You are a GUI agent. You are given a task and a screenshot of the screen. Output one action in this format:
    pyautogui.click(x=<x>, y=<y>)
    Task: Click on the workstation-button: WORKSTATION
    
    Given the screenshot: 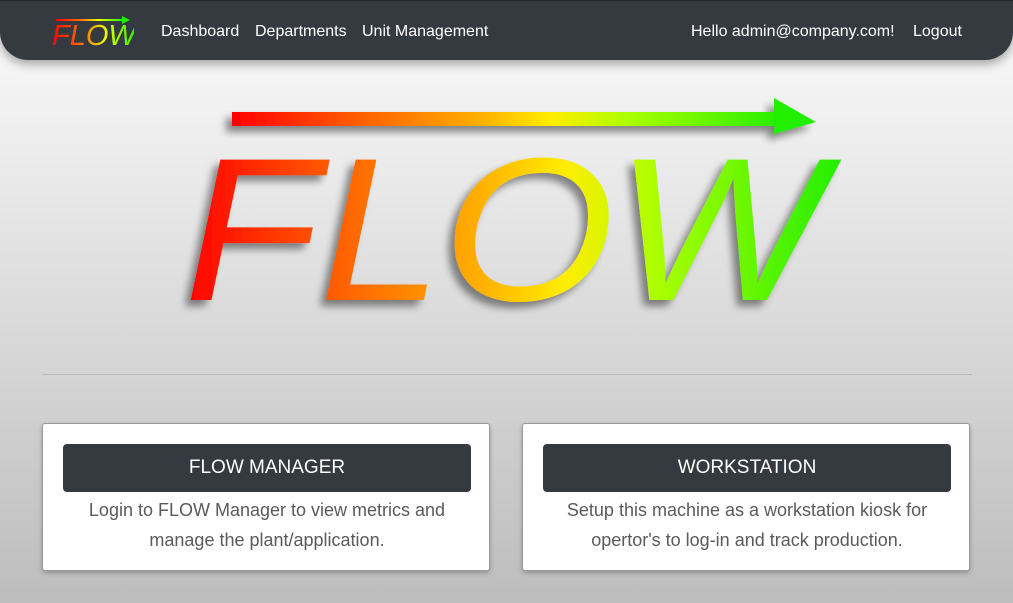 What is the action you would take?
    pyautogui.click(x=747, y=468)
    